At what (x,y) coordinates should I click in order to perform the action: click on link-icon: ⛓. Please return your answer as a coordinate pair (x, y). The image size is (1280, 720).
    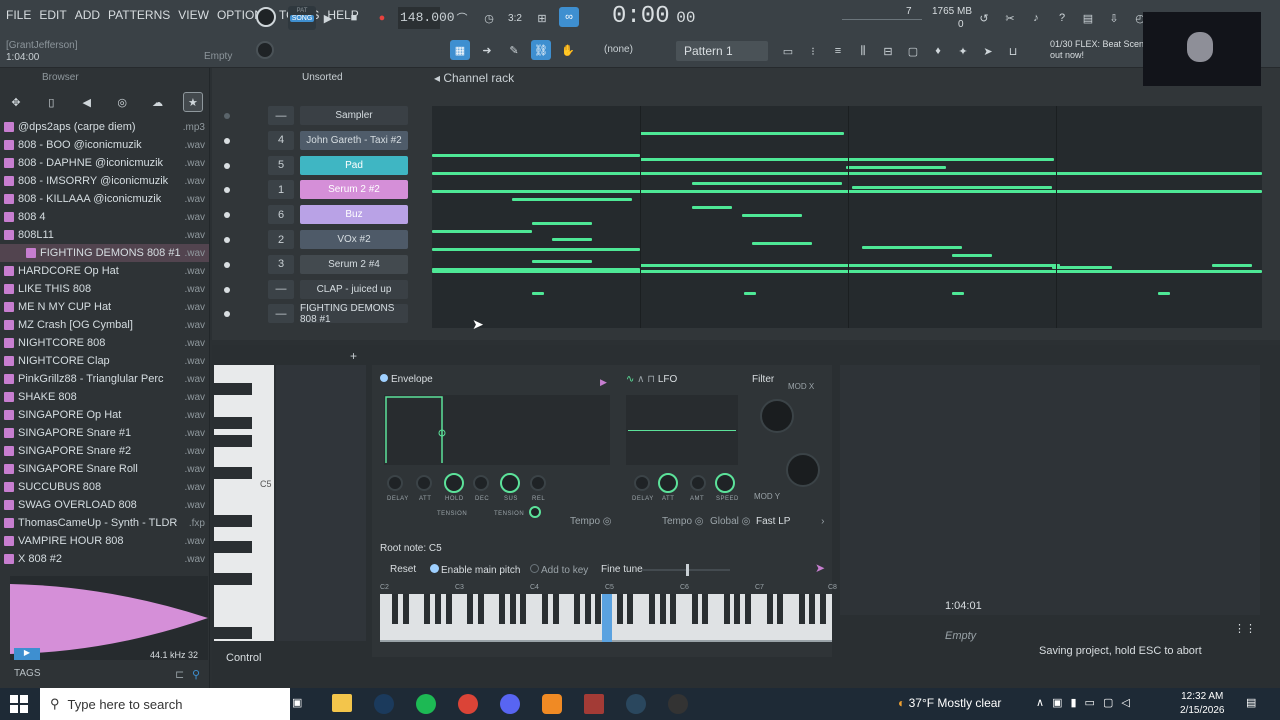
    Looking at the image, I should click on (541, 50).